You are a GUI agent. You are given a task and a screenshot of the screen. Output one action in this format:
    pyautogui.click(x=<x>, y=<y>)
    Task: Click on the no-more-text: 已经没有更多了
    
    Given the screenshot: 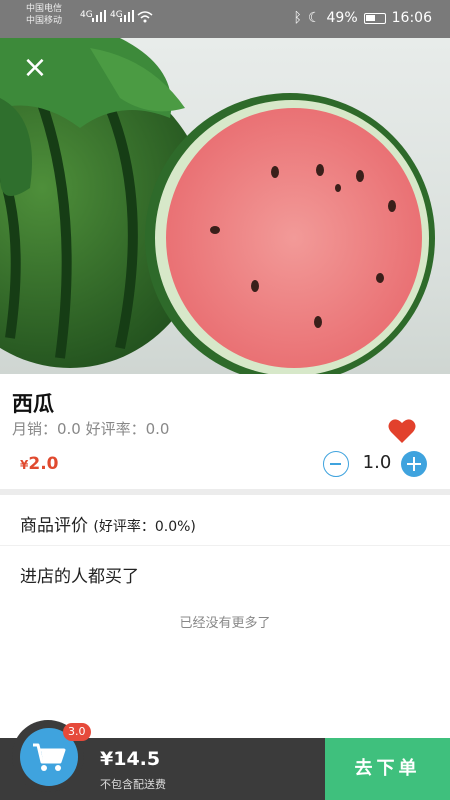 What is the action you would take?
    pyautogui.click(x=225, y=623)
    